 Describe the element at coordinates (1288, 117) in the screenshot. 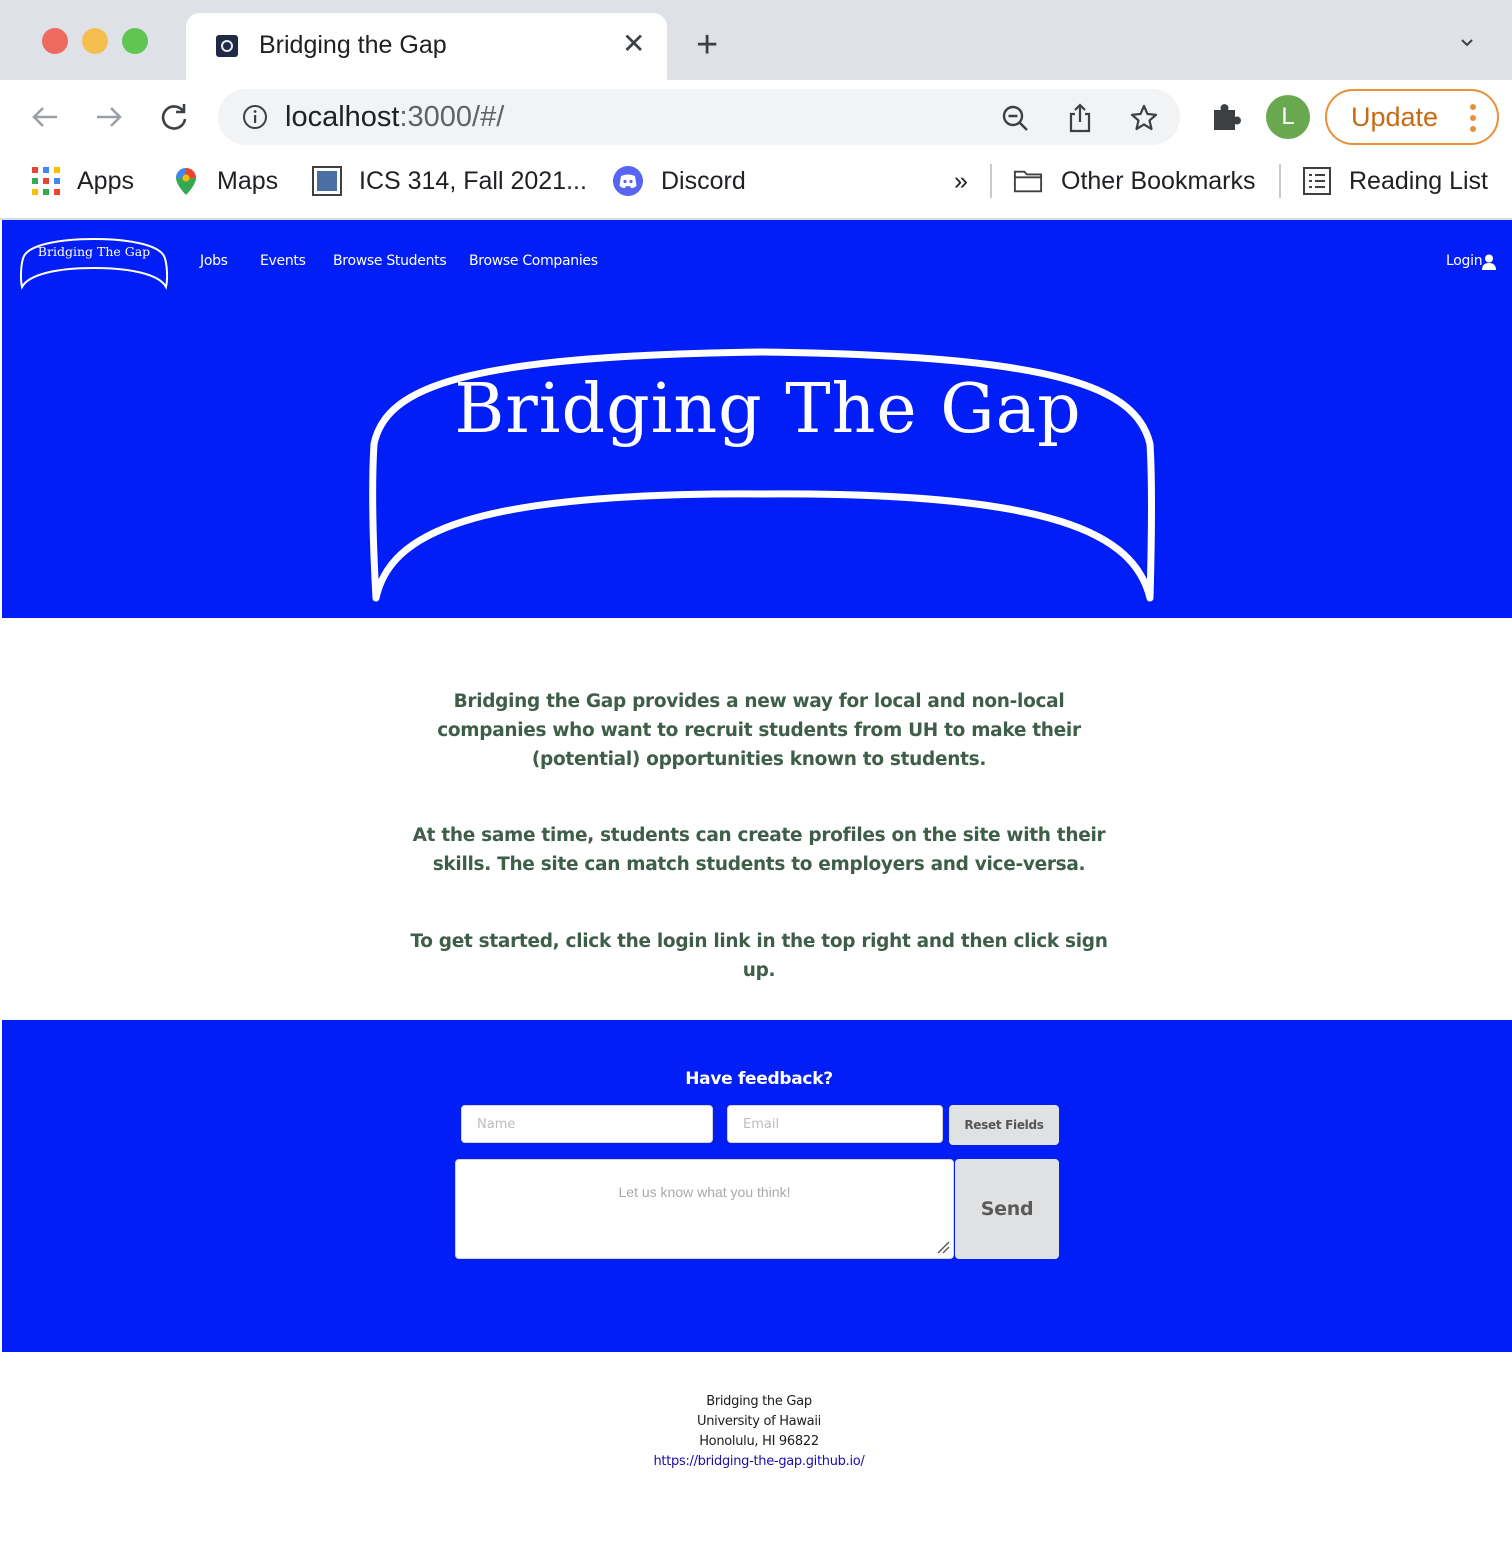

I see `profile-avatar: L` at that location.